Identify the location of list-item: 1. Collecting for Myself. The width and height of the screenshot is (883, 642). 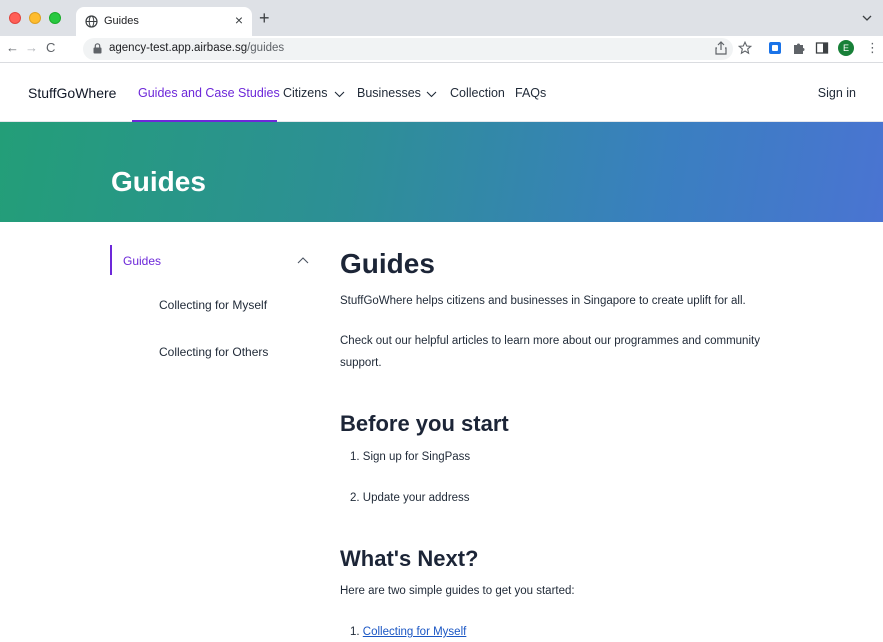
(408, 632).